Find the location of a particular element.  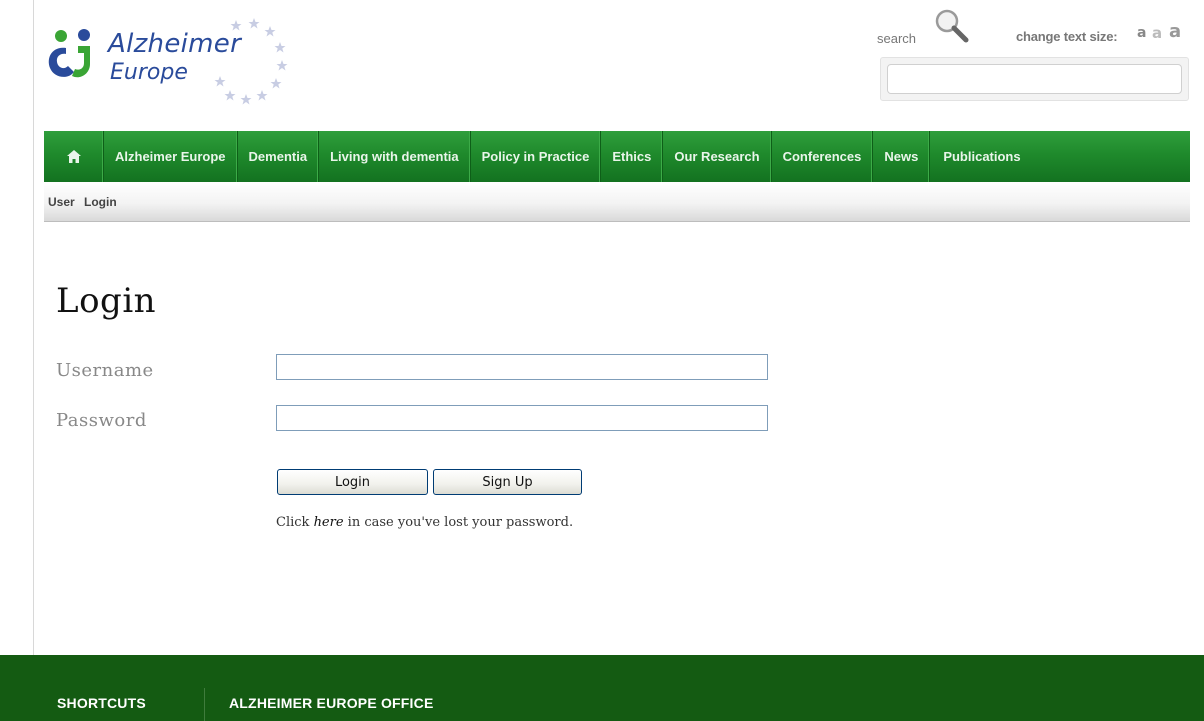

text-size-large-button: a is located at coordinates (1175, 31).